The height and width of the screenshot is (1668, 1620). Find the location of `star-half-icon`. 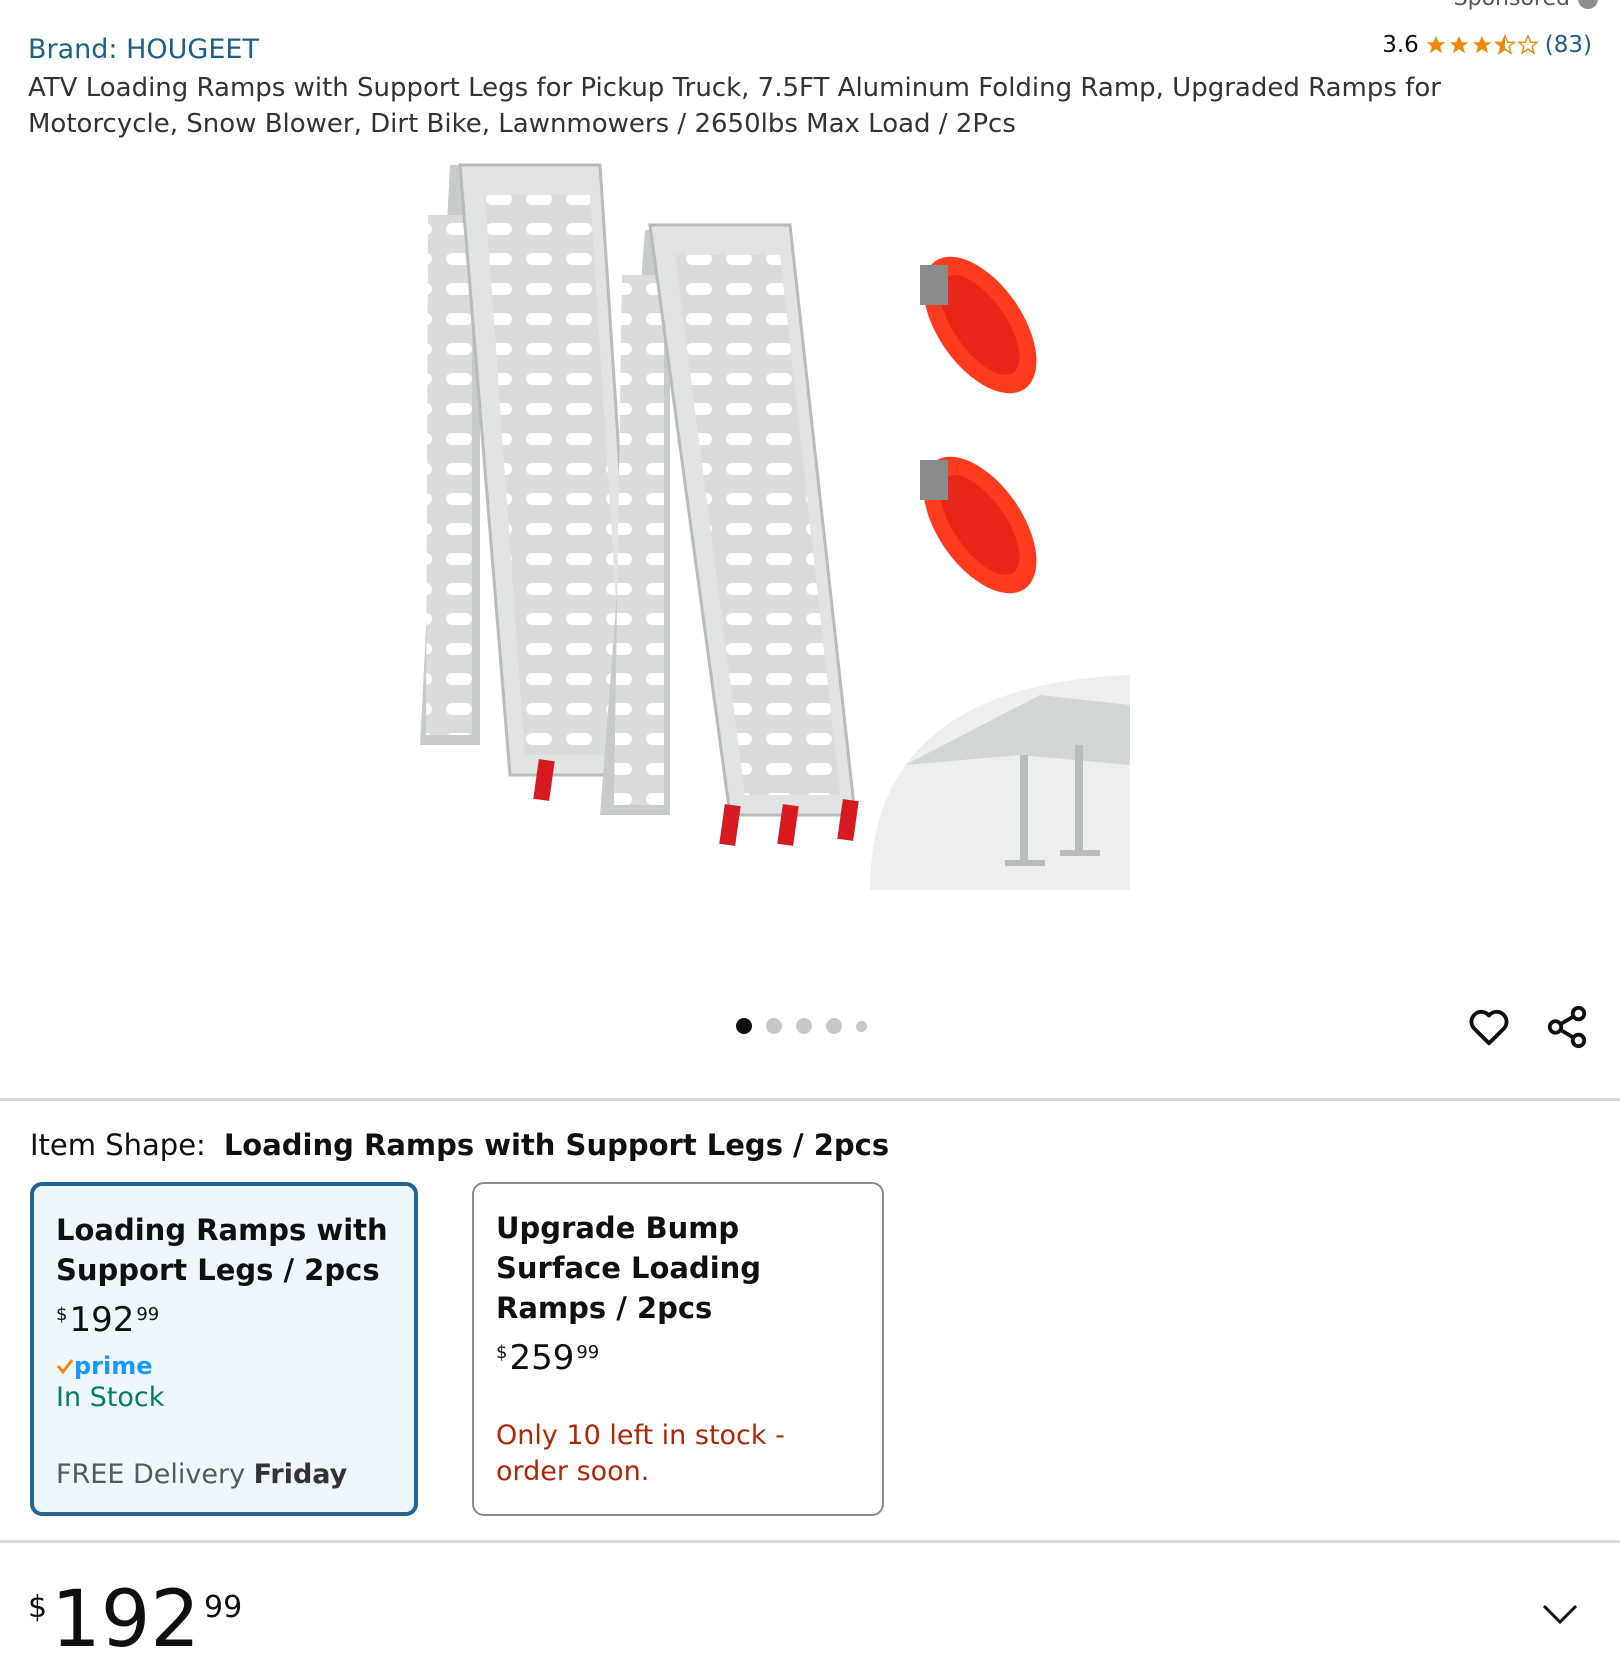

star-half-icon is located at coordinates (1504, 44).